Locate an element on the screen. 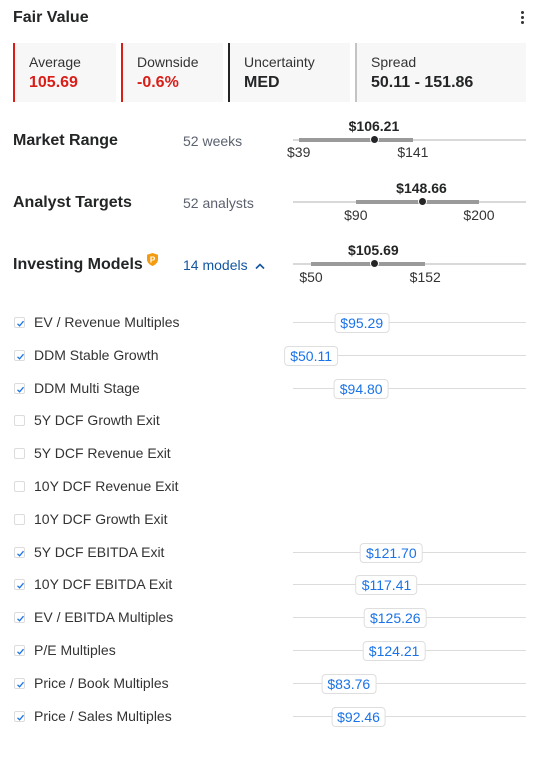 This screenshot has width=542, height=776. model-label: Price / Sales Multiples is located at coordinates (103, 716).